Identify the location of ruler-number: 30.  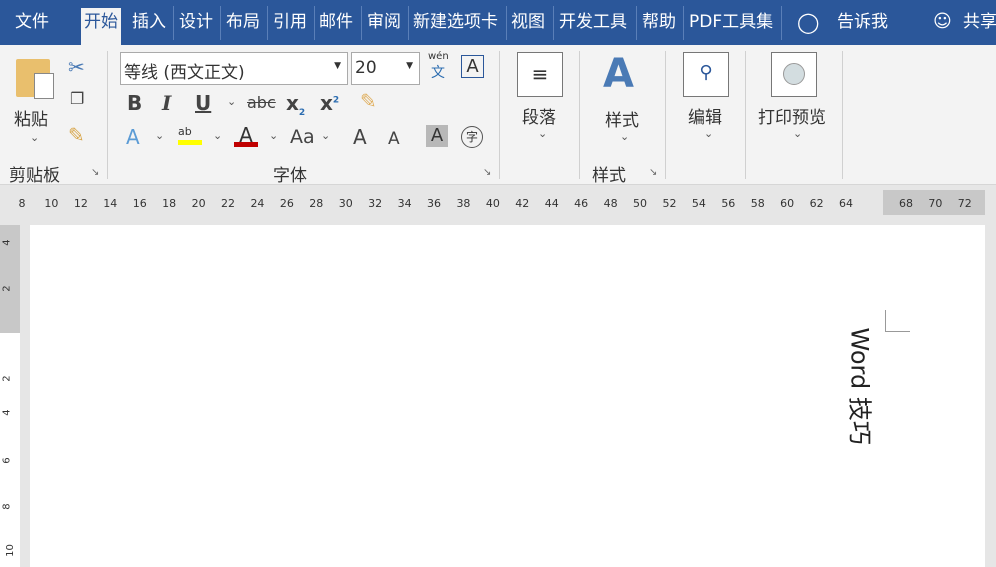
(345, 203).